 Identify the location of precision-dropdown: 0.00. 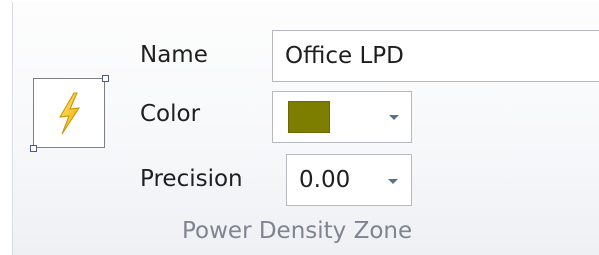
(349, 180).